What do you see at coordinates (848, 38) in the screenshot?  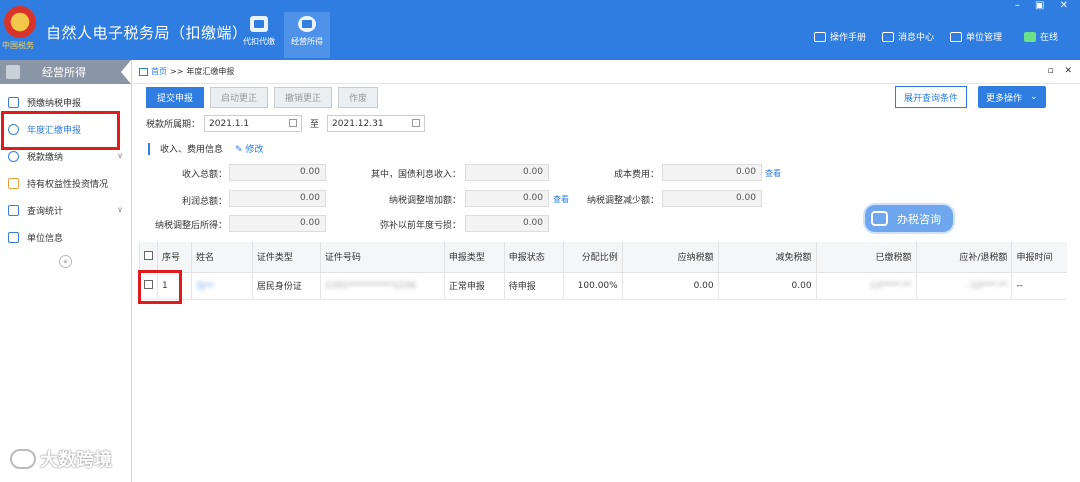 I see `nav-label: 操作手册` at bounding box center [848, 38].